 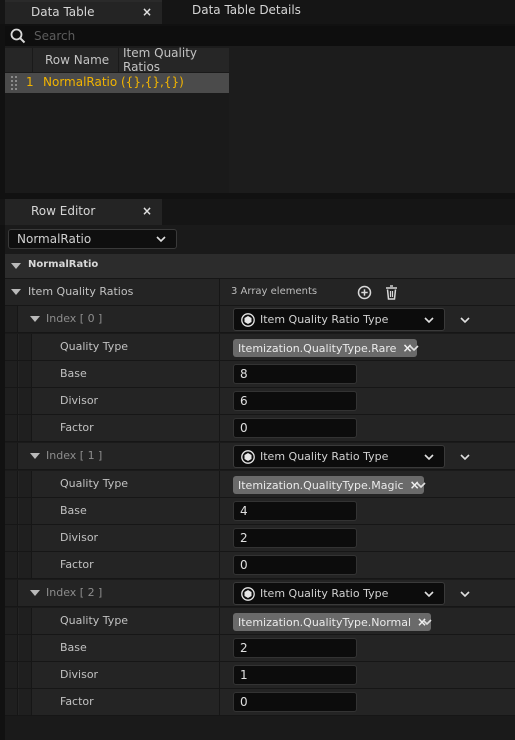 I want to click on table-row: 1 NormalRatio ({},{},{}), so click(x=117, y=83).